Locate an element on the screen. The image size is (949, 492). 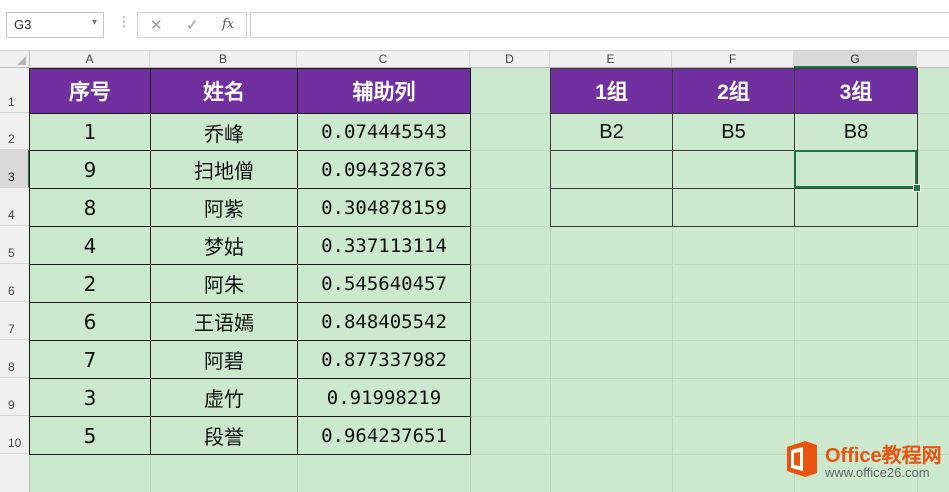
cell-name: 阿紫 is located at coordinates (224, 207).